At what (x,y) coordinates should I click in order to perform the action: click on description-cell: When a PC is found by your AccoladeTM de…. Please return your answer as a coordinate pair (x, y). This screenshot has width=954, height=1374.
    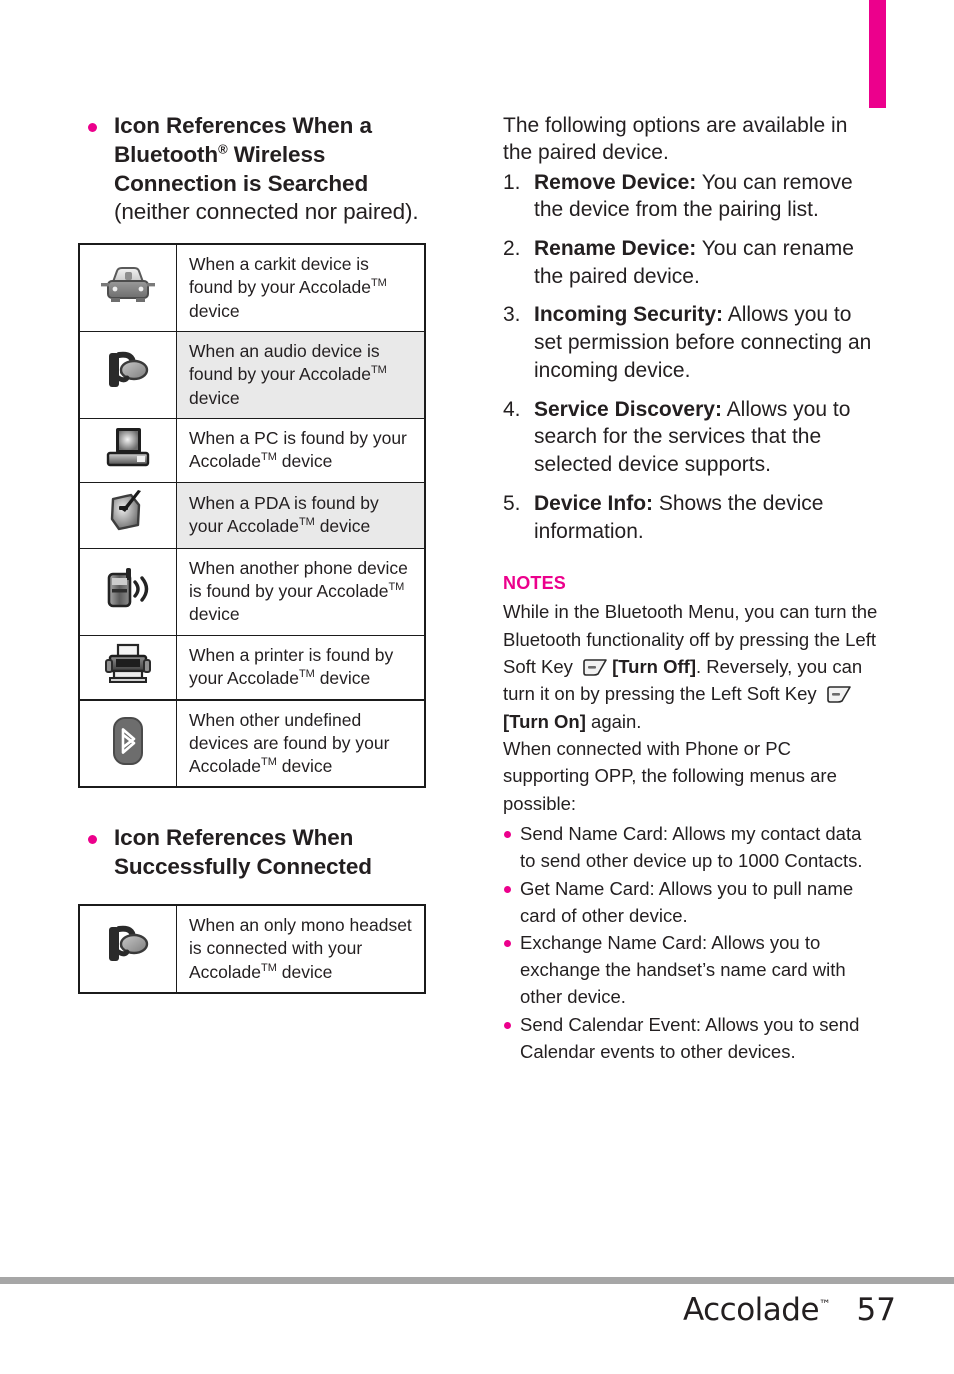
    Looking at the image, I should click on (301, 450).